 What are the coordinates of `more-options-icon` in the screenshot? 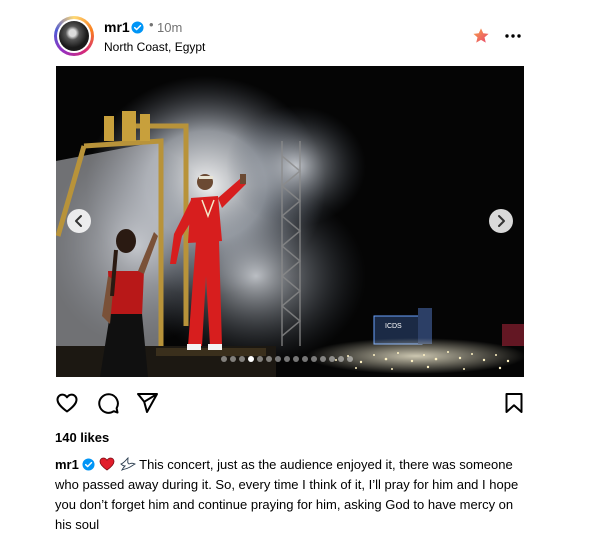 It's located at (513, 36).